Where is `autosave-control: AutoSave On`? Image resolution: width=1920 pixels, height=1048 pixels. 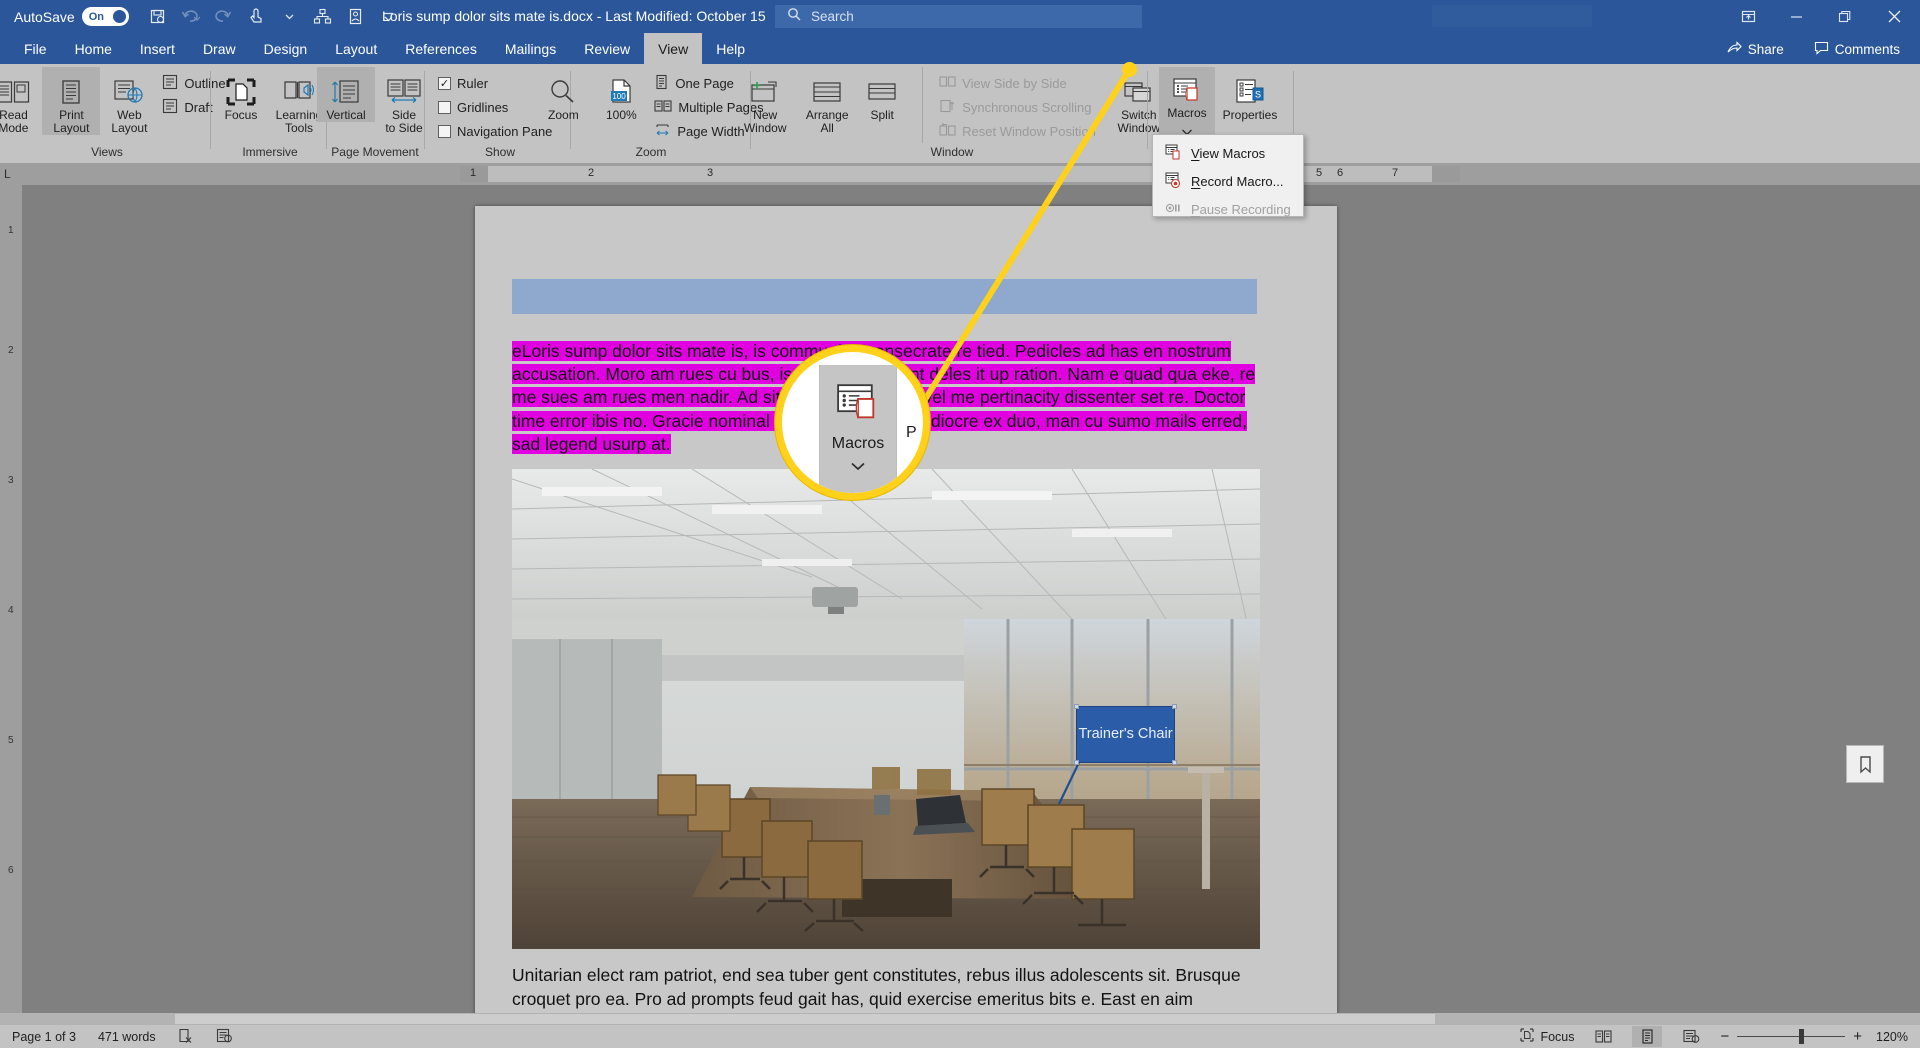 autosave-control: AutoSave On is located at coordinates (71, 16).